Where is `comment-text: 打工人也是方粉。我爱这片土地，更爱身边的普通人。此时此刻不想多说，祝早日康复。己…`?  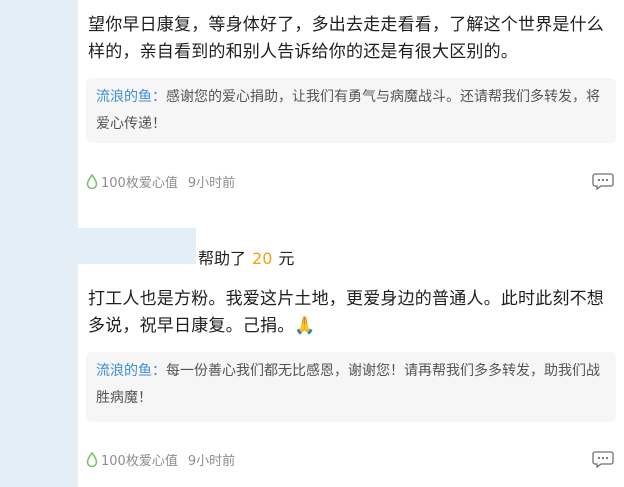 comment-text: 打工人也是方粉。我爱这片土地，更爱身边的普通人。此时此刻不想多说，祝早日康复。己… is located at coordinates (346, 312).